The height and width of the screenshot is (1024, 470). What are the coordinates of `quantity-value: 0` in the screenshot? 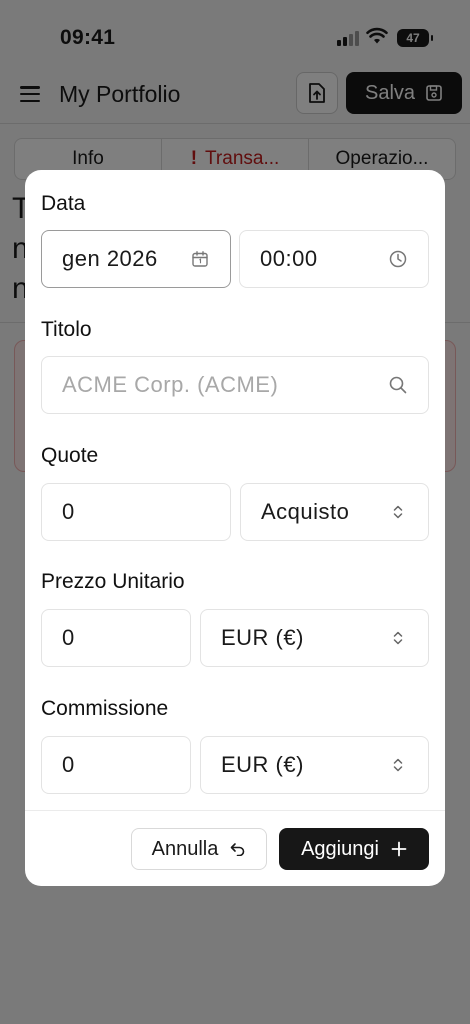 It's located at (68, 511).